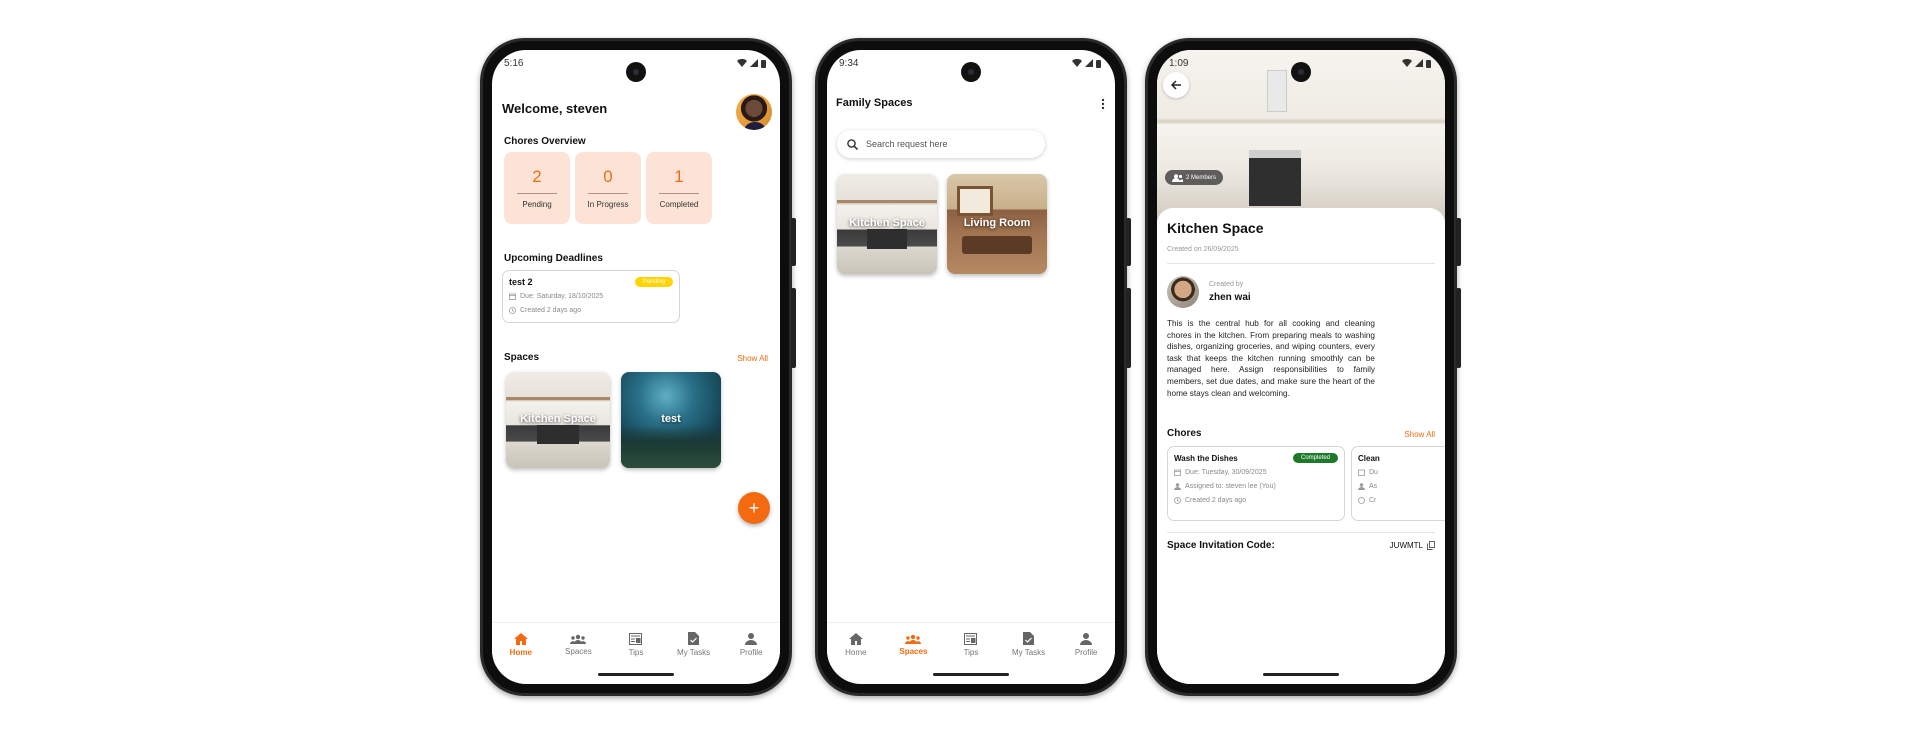 The image size is (1918, 730). What do you see at coordinates (754, 112) in the screenshot?
I see `user-avatar` at bounding box center [754, 112].